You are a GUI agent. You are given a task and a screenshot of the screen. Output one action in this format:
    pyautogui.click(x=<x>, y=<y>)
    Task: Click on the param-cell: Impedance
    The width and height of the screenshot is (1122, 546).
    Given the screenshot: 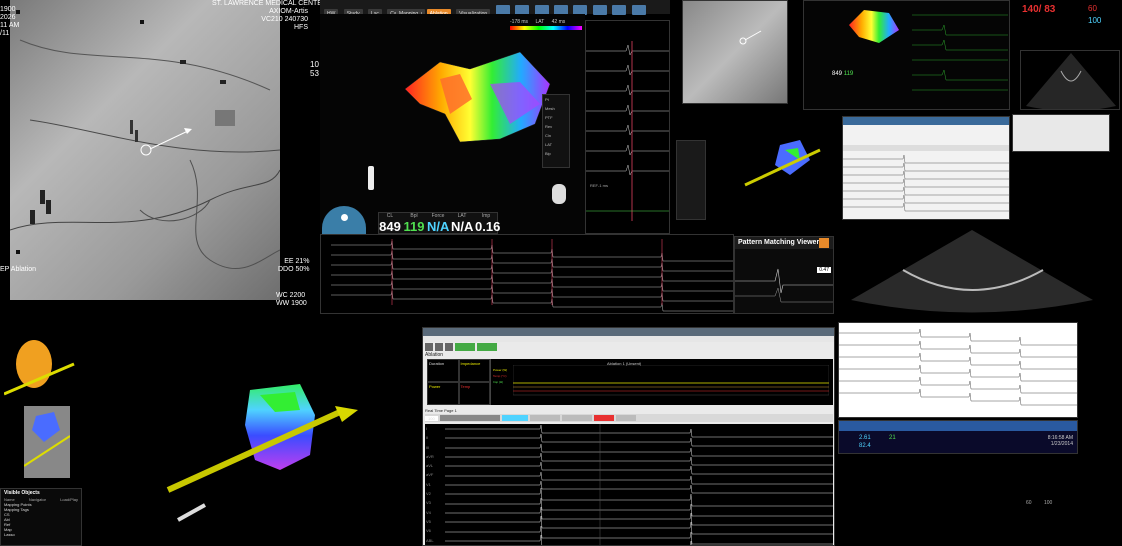 What is the action you would take?
    pyautogui.click(x=474, y=370)
    